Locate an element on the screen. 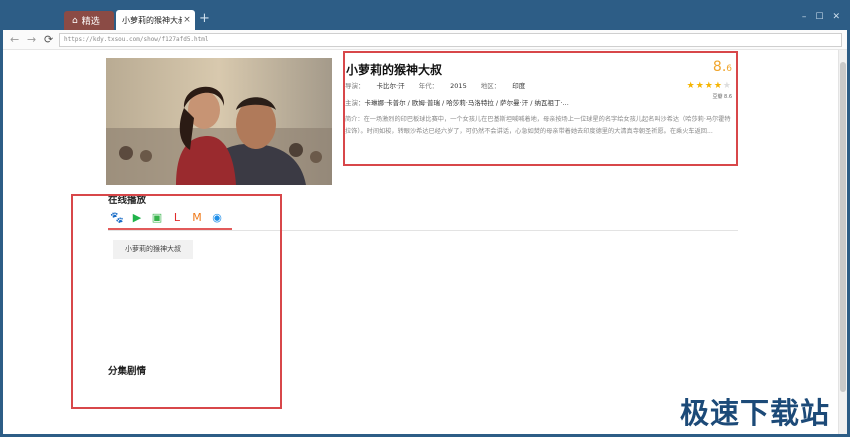 Image resolution: width=850 pixels, height=437 pixels. tab-home-label: 精选 is located at coordinates (90, 22).